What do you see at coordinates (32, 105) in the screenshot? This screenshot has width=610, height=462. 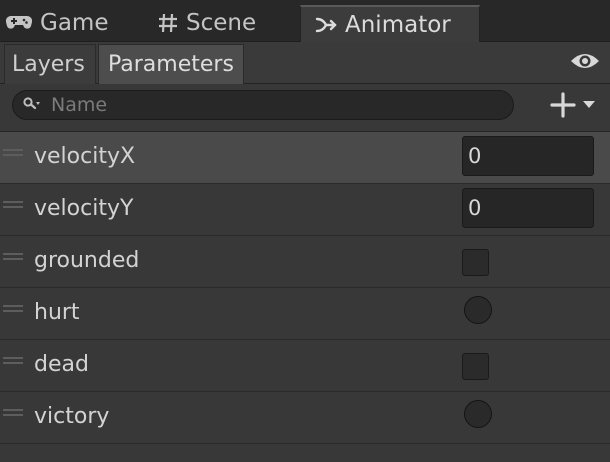 I see `search-icon` at bounding box center [32, 105].